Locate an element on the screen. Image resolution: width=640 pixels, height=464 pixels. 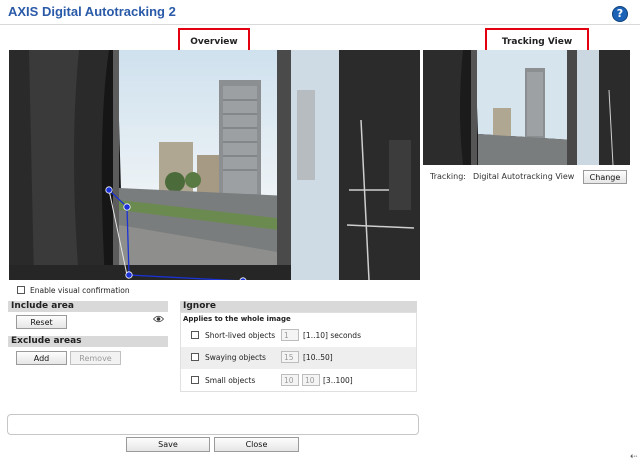
swaying-objects-checkbox is located at coordinates (195, 357).